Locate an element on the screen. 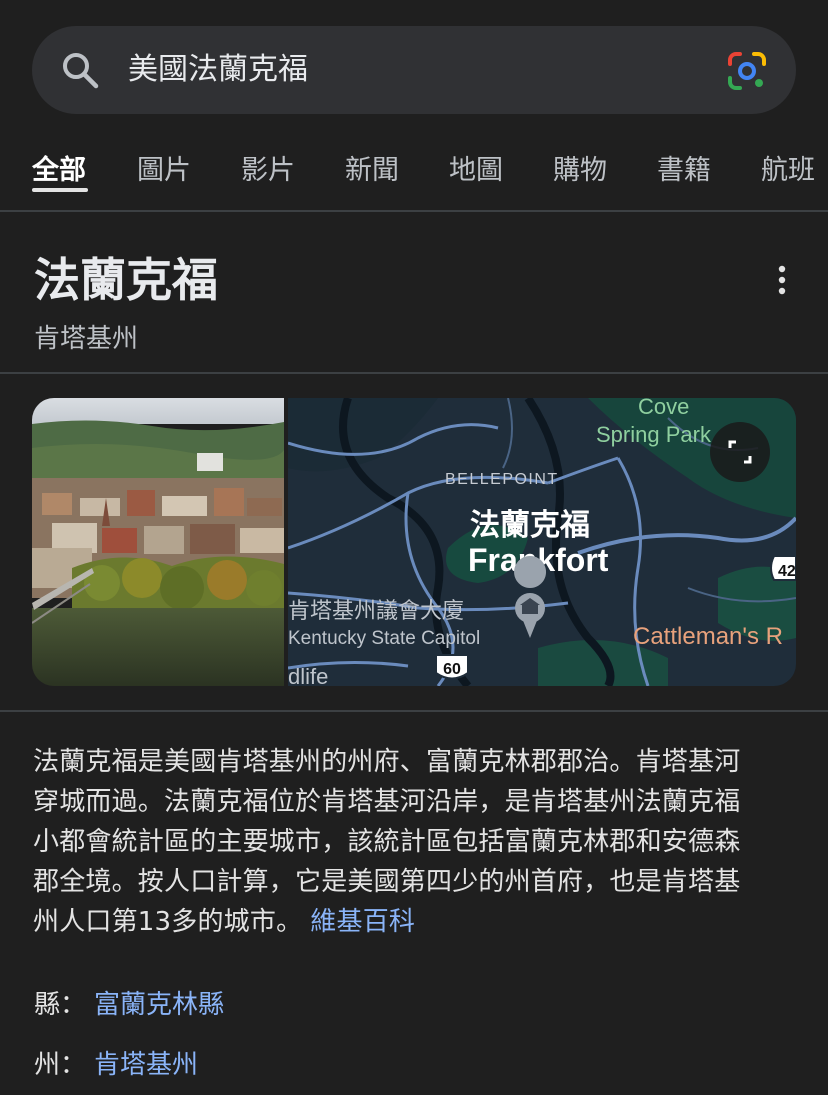  tab-maps: 地圖 is located at coordinates (476, 167).